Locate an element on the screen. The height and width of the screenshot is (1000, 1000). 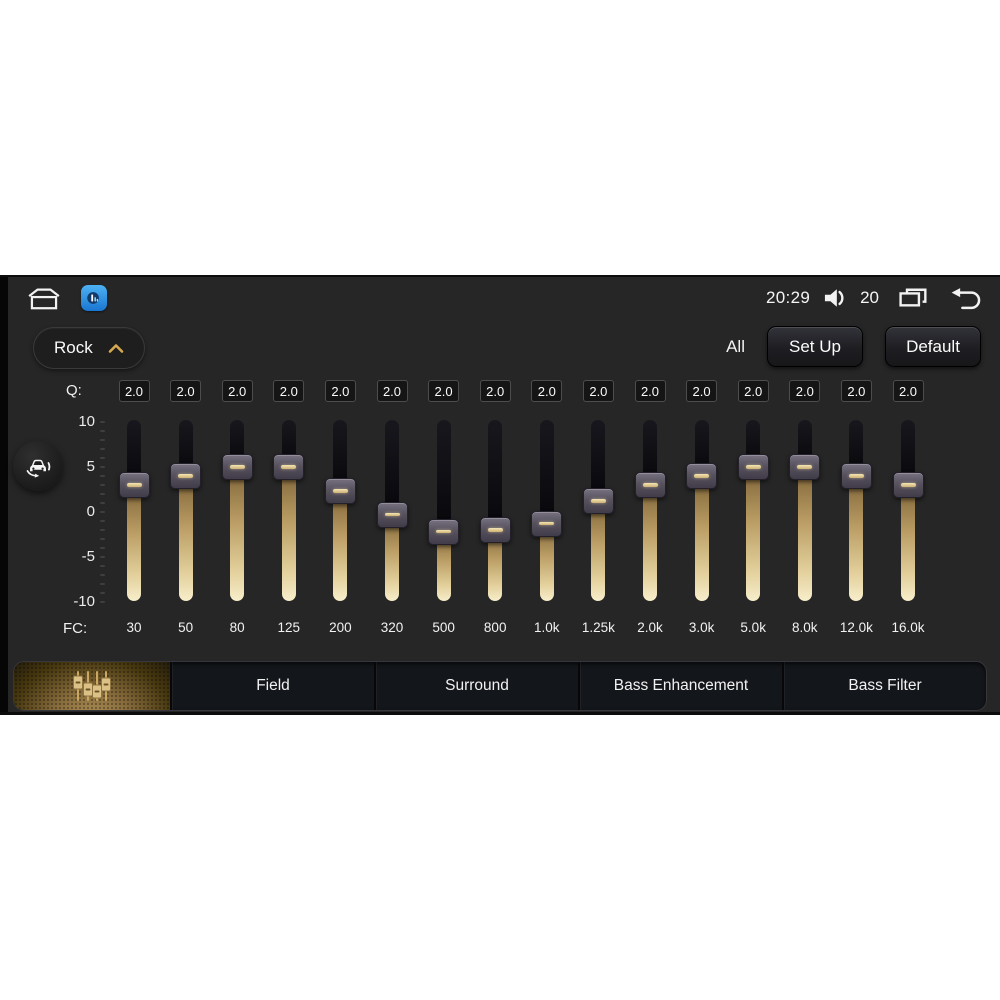
gain-axis-label: 10 is located at coordinates (86, 421).